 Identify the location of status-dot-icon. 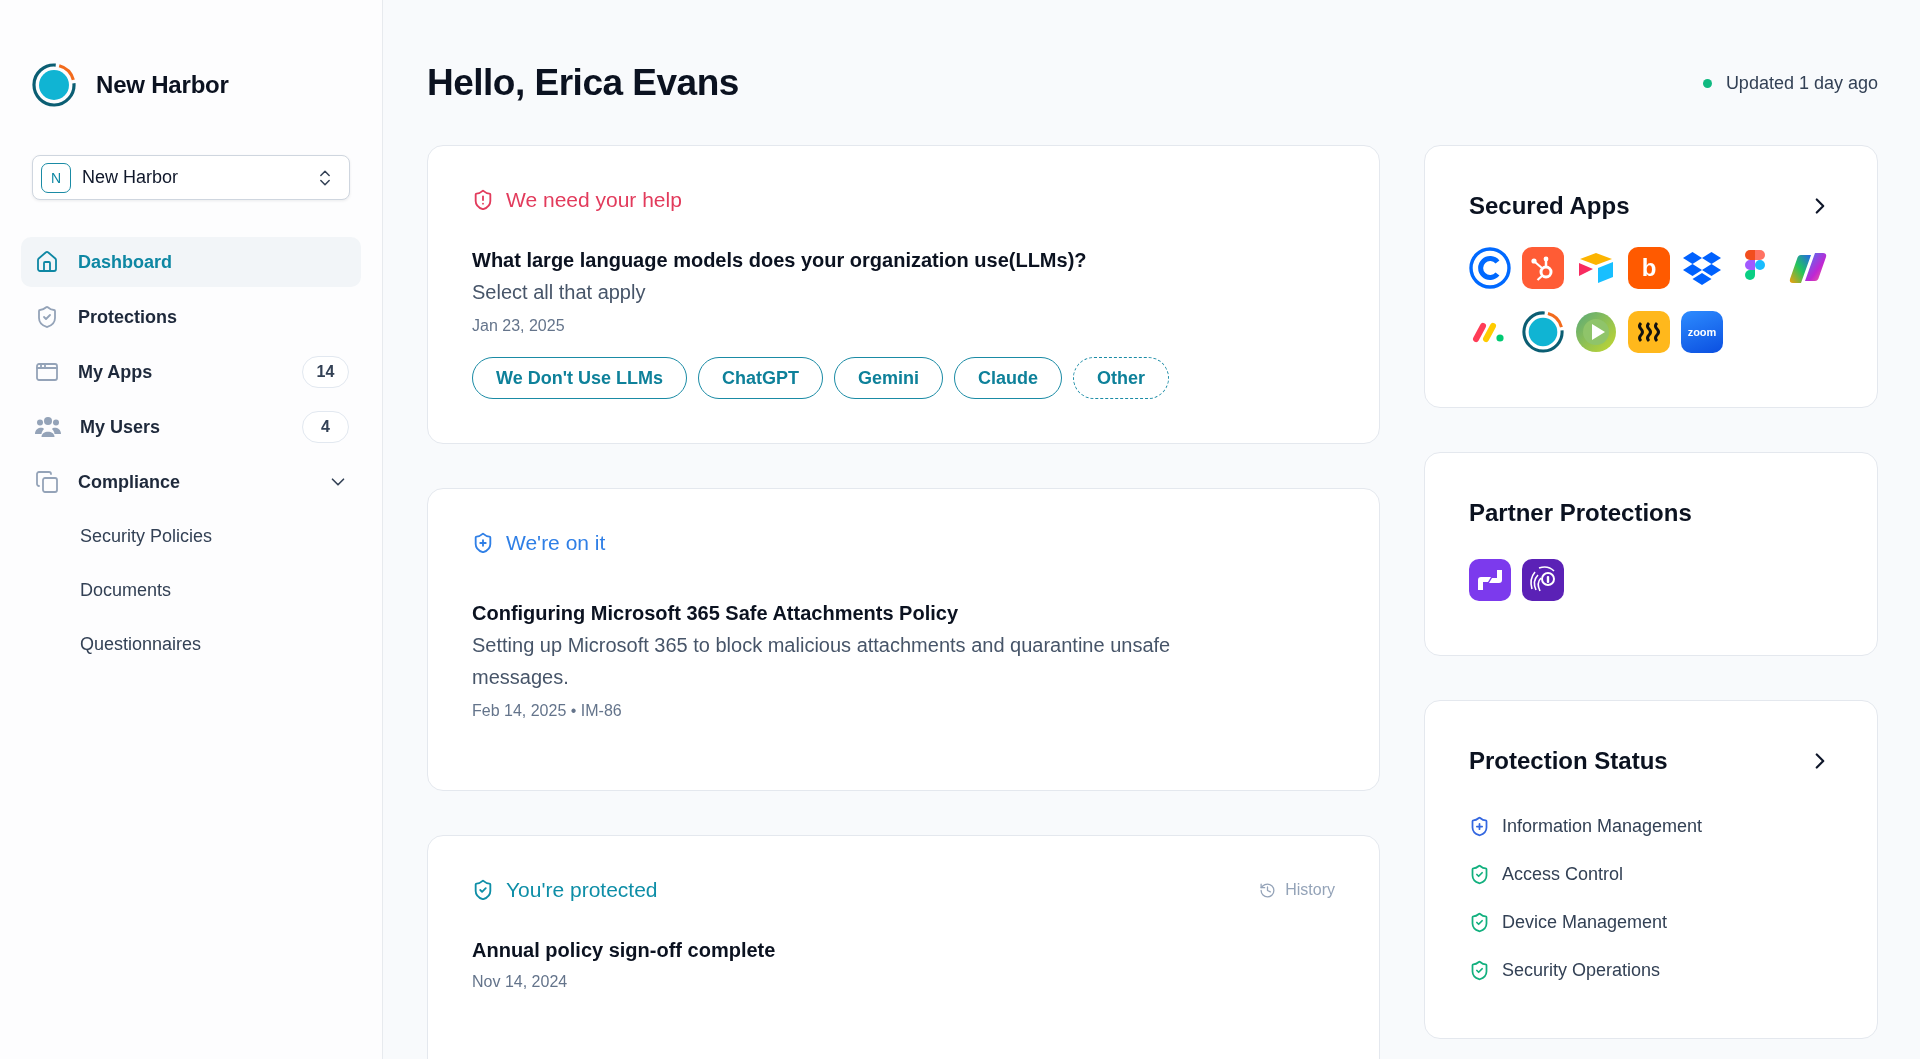
(1707, 83).